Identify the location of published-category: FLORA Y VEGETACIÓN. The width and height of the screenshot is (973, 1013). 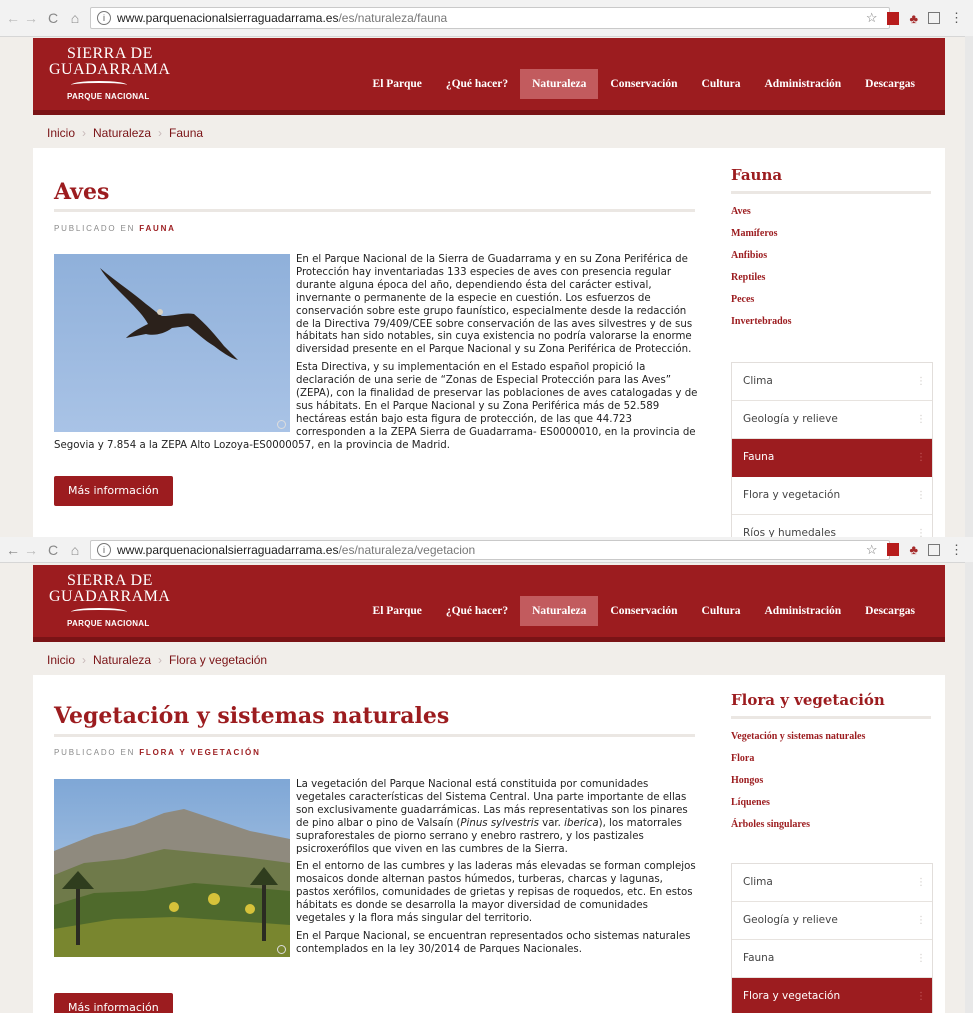
(199, 752).